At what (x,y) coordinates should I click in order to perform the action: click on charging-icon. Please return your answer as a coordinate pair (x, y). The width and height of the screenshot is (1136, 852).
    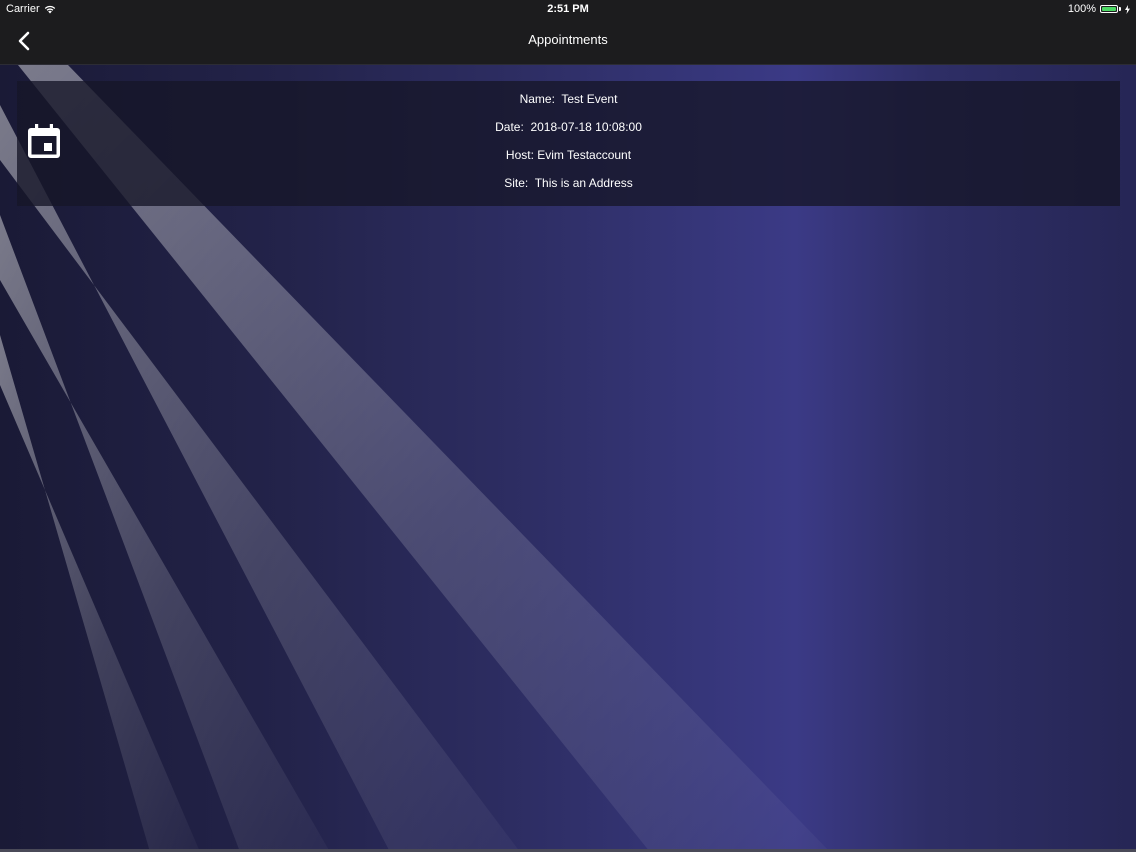
    Looking at the image, I should click on (1127, 9).